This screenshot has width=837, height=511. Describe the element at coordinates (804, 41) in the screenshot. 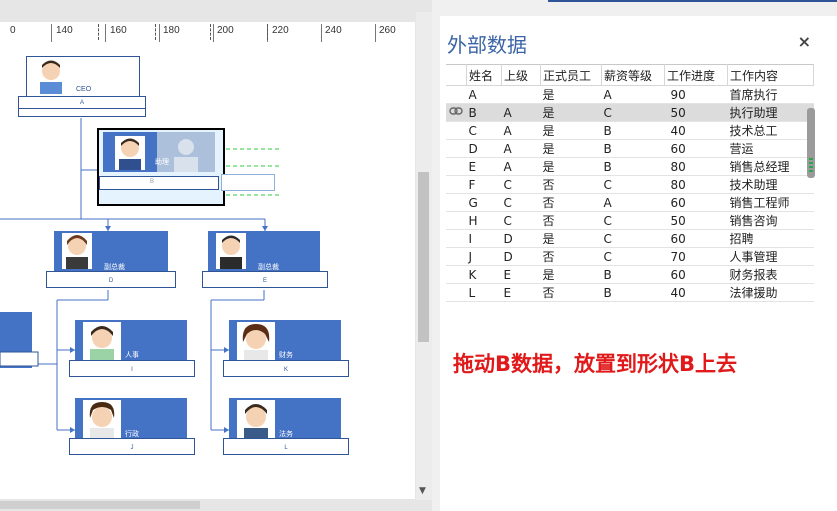

I see `close-icon: ×` at that location.